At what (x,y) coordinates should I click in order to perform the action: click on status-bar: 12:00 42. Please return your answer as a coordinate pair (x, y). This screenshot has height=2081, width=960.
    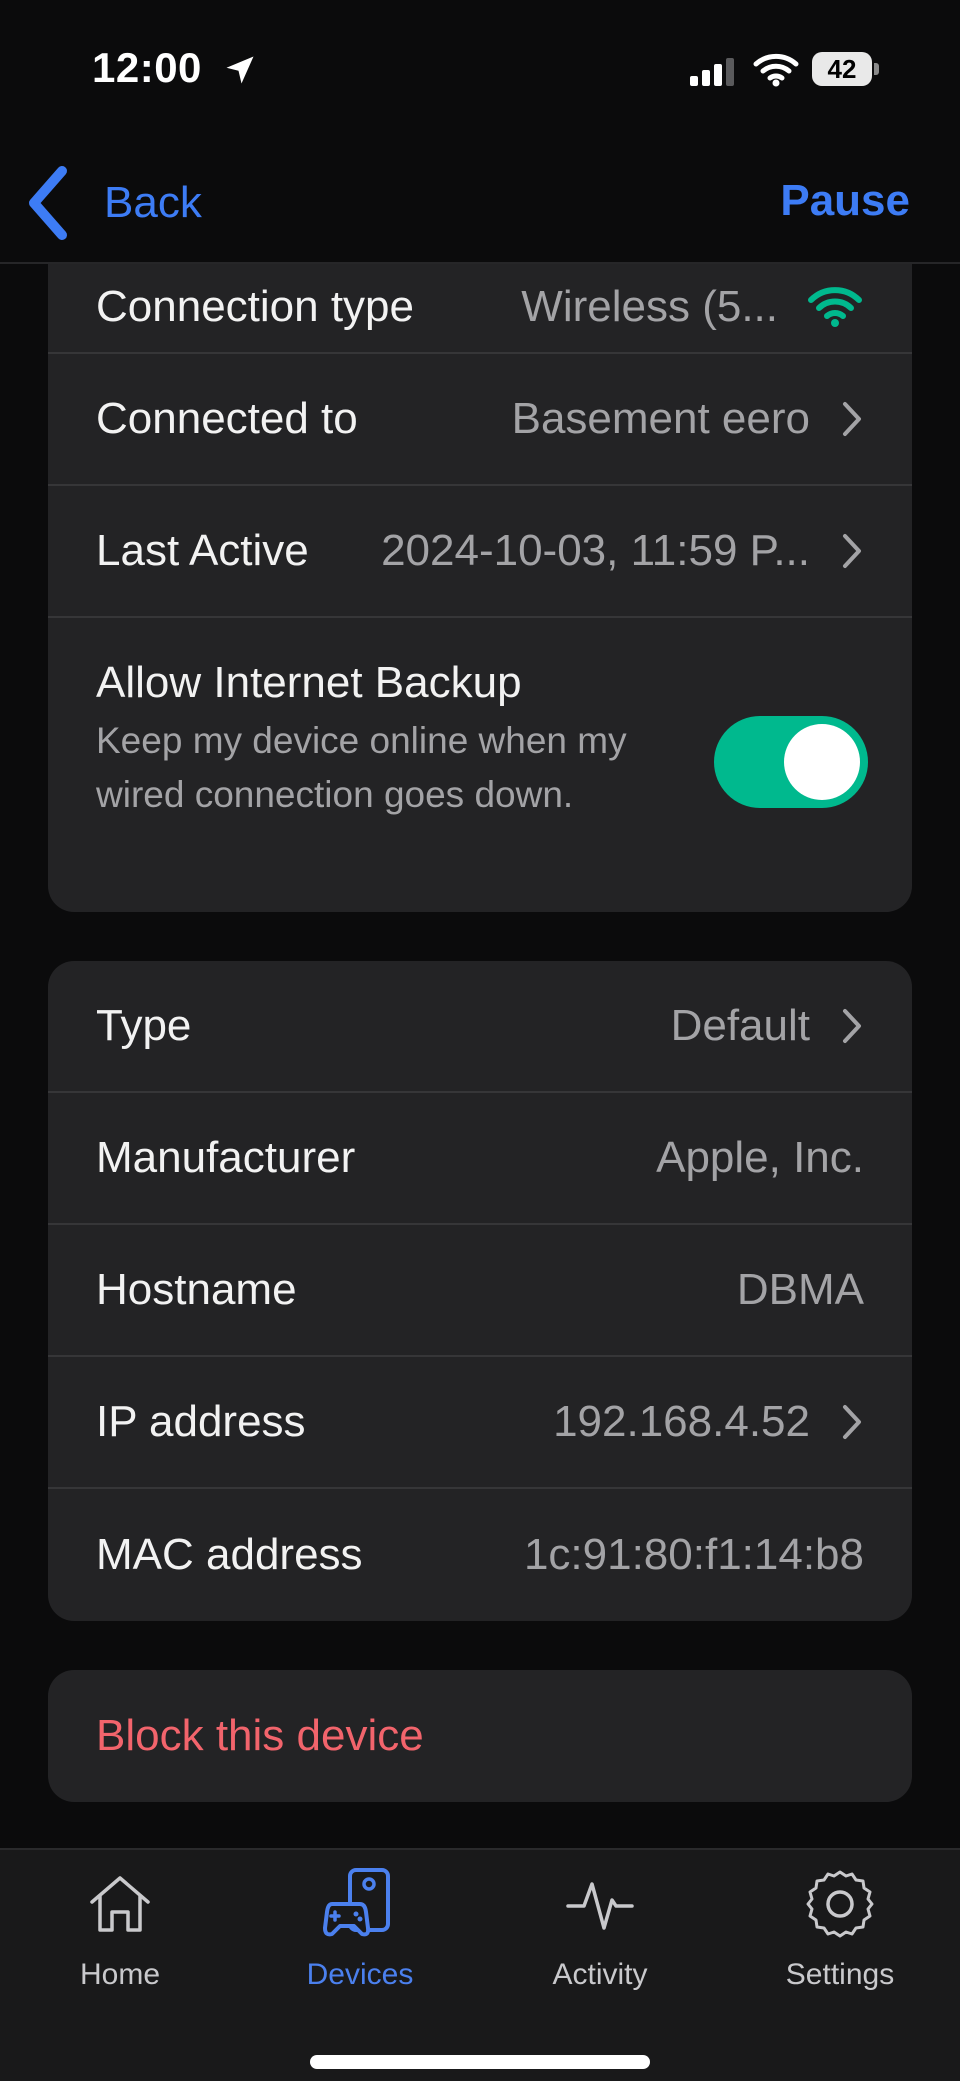
    Looking at the image, I should click on (480, 70).